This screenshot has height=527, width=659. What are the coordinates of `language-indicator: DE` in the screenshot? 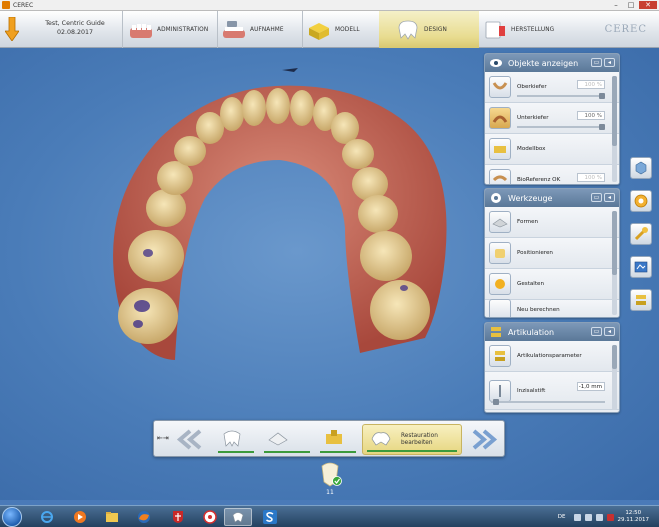 It's located at (562, 517).